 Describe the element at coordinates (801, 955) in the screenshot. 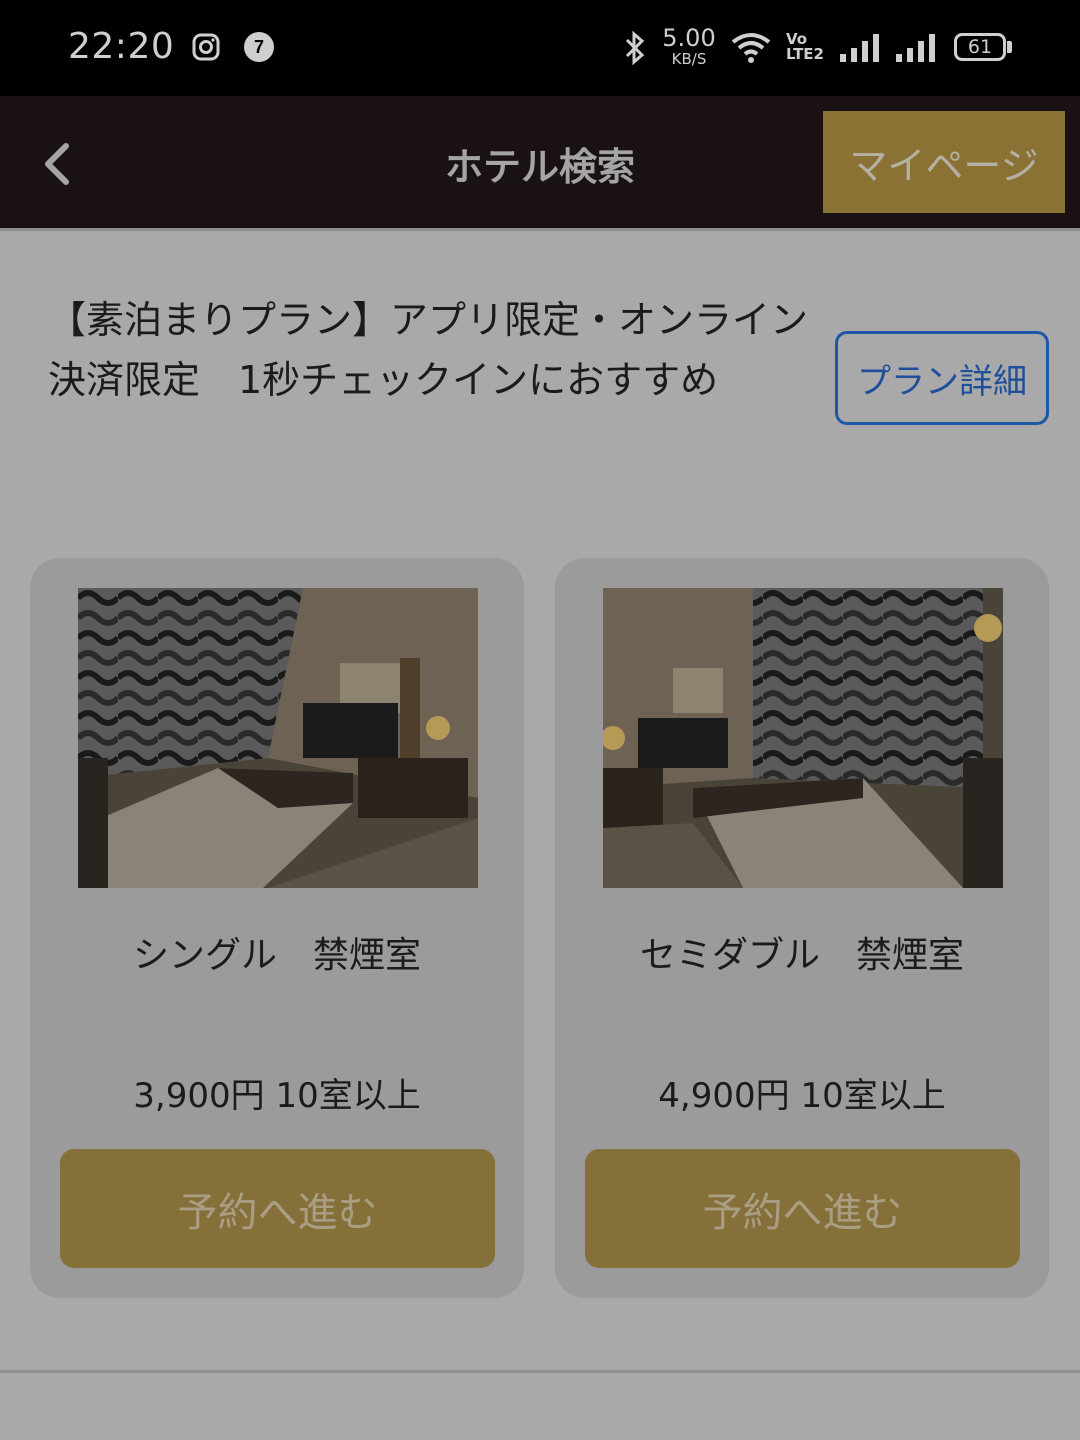

I see `room-name: セミダブル 禁煙室` at that location.